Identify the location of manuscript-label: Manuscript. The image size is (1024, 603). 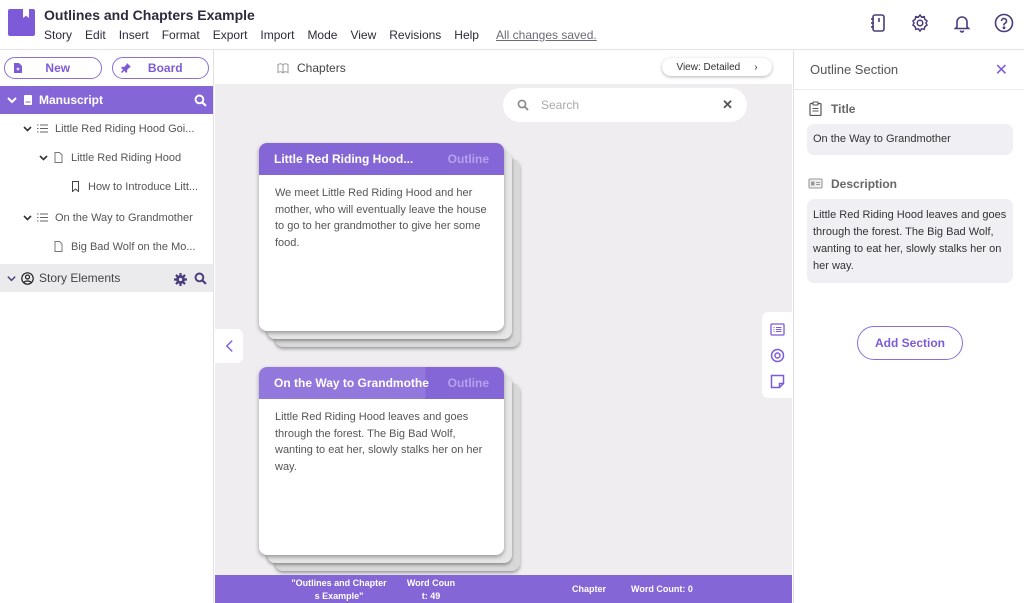
(71, 100).